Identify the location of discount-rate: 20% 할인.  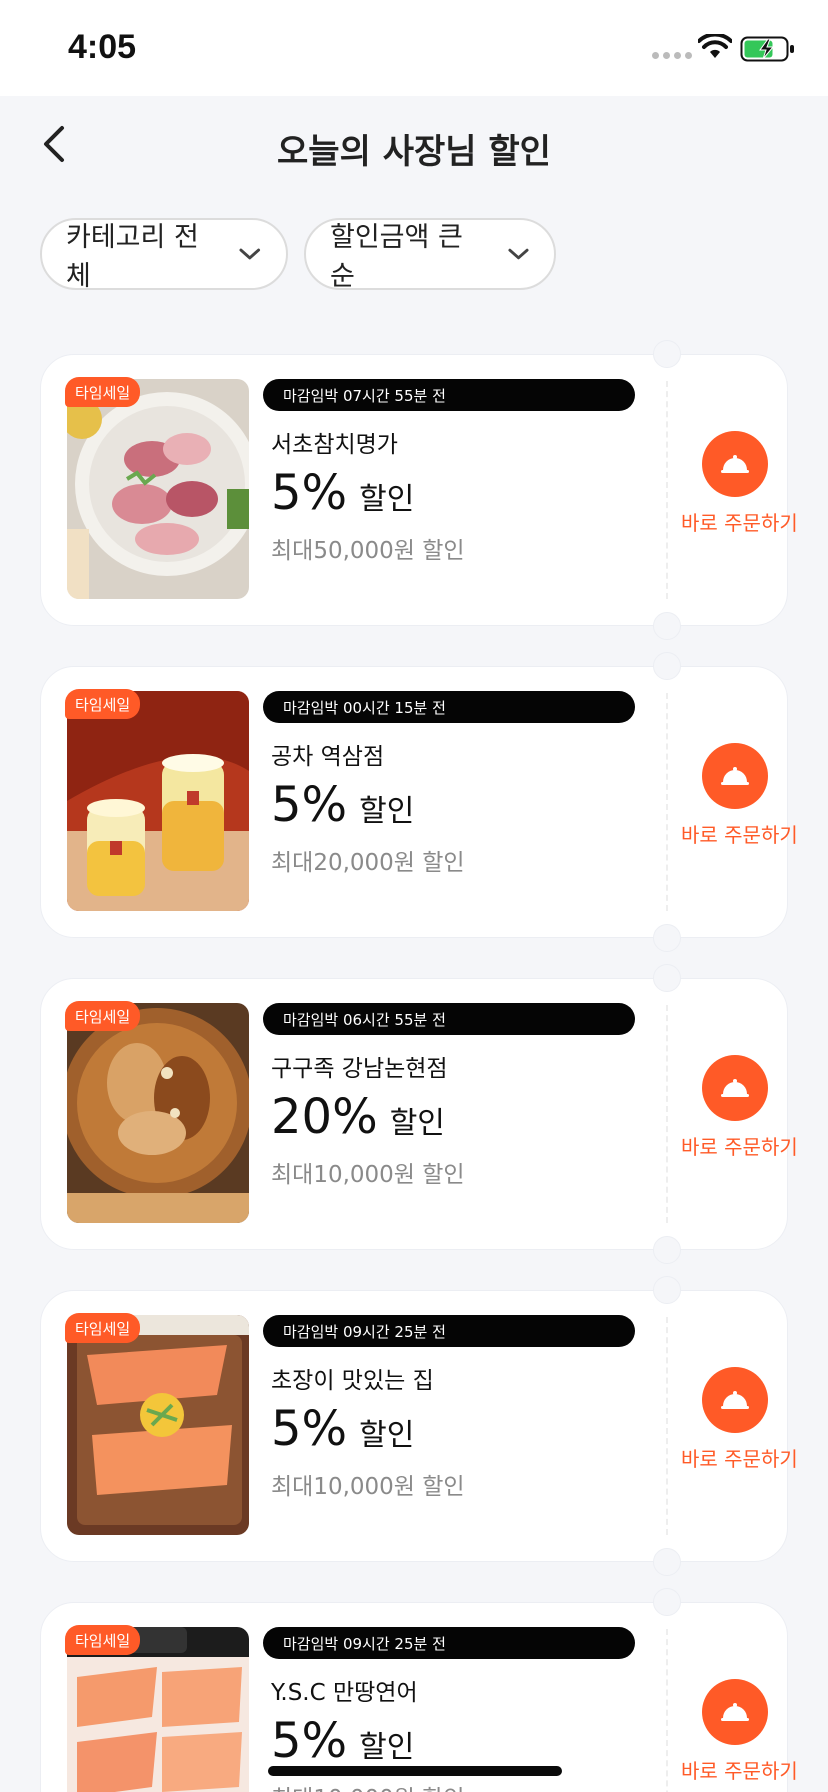
(358, 1117).